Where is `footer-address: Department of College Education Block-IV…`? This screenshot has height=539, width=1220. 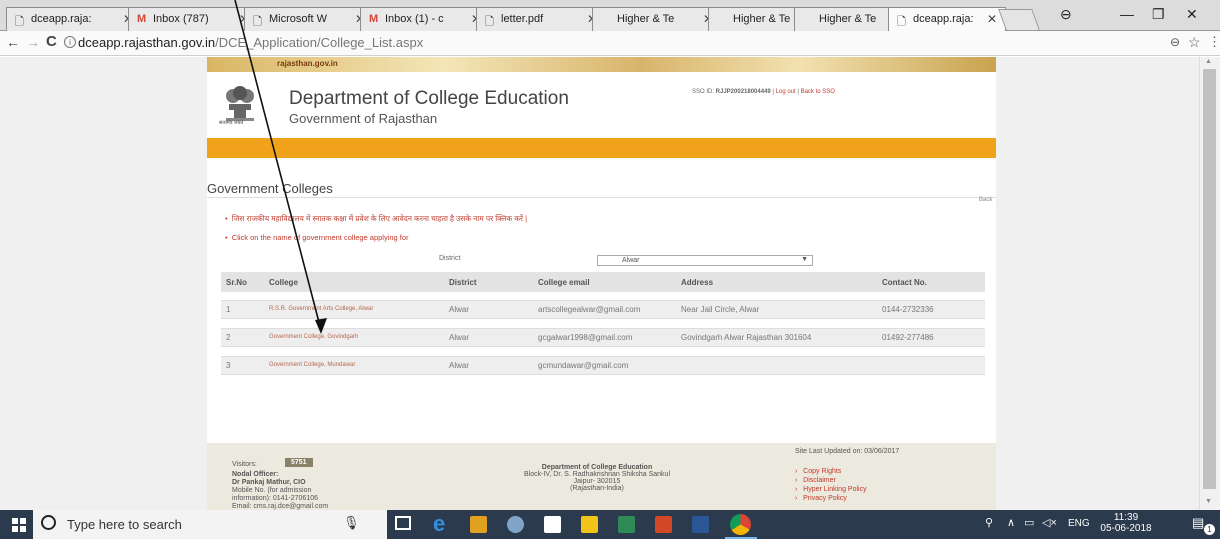
footer-address: Department of College Education Block-IV… is located at coordinates (597, 478).